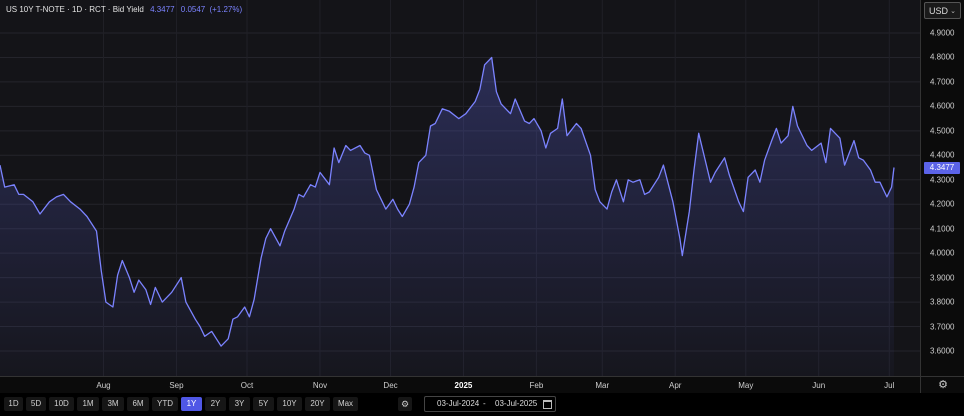 The width and height of the screenshot is (964, 416). I want to click on x-tick-label: Mar, so click(602, 385).